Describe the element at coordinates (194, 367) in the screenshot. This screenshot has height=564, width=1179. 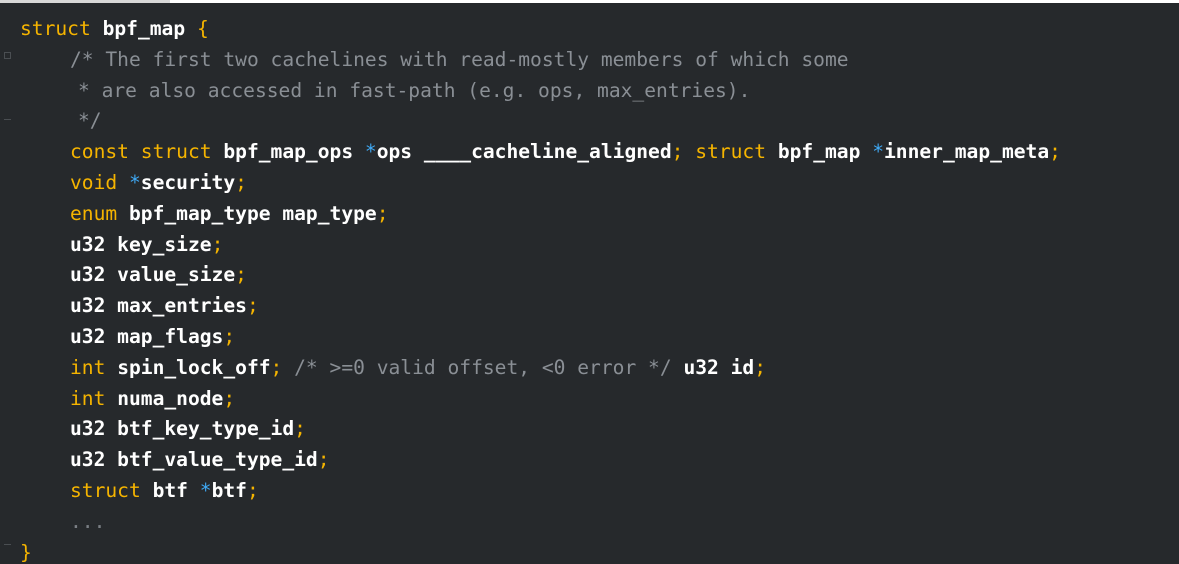
I see `member-name: spin_lock_off` at that location.